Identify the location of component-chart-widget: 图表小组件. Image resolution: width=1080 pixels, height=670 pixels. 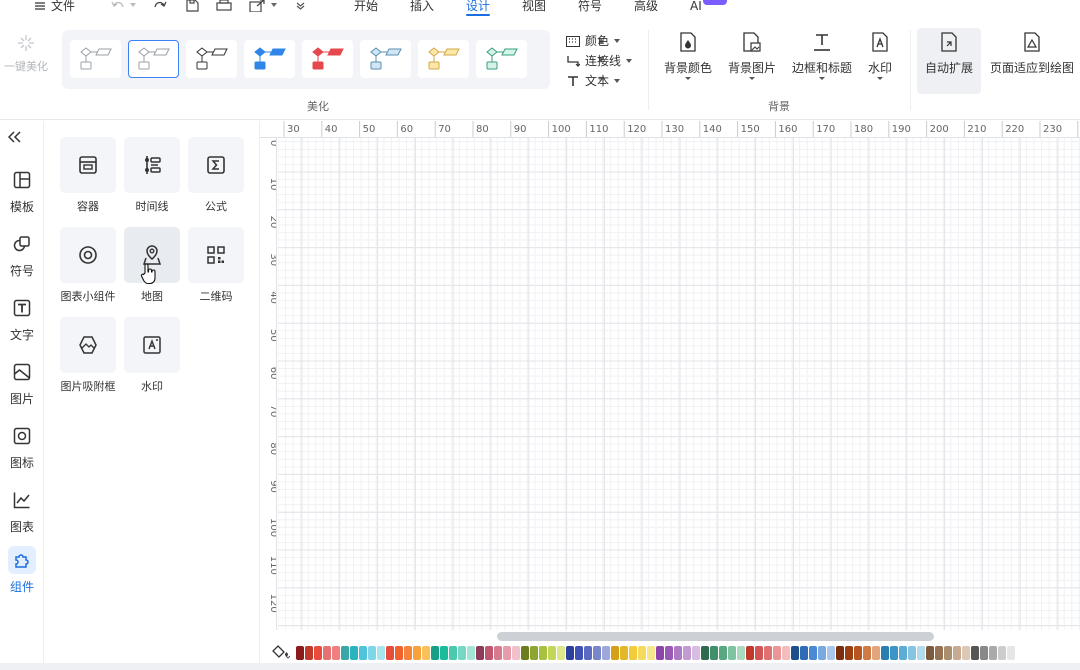
(88, 265).